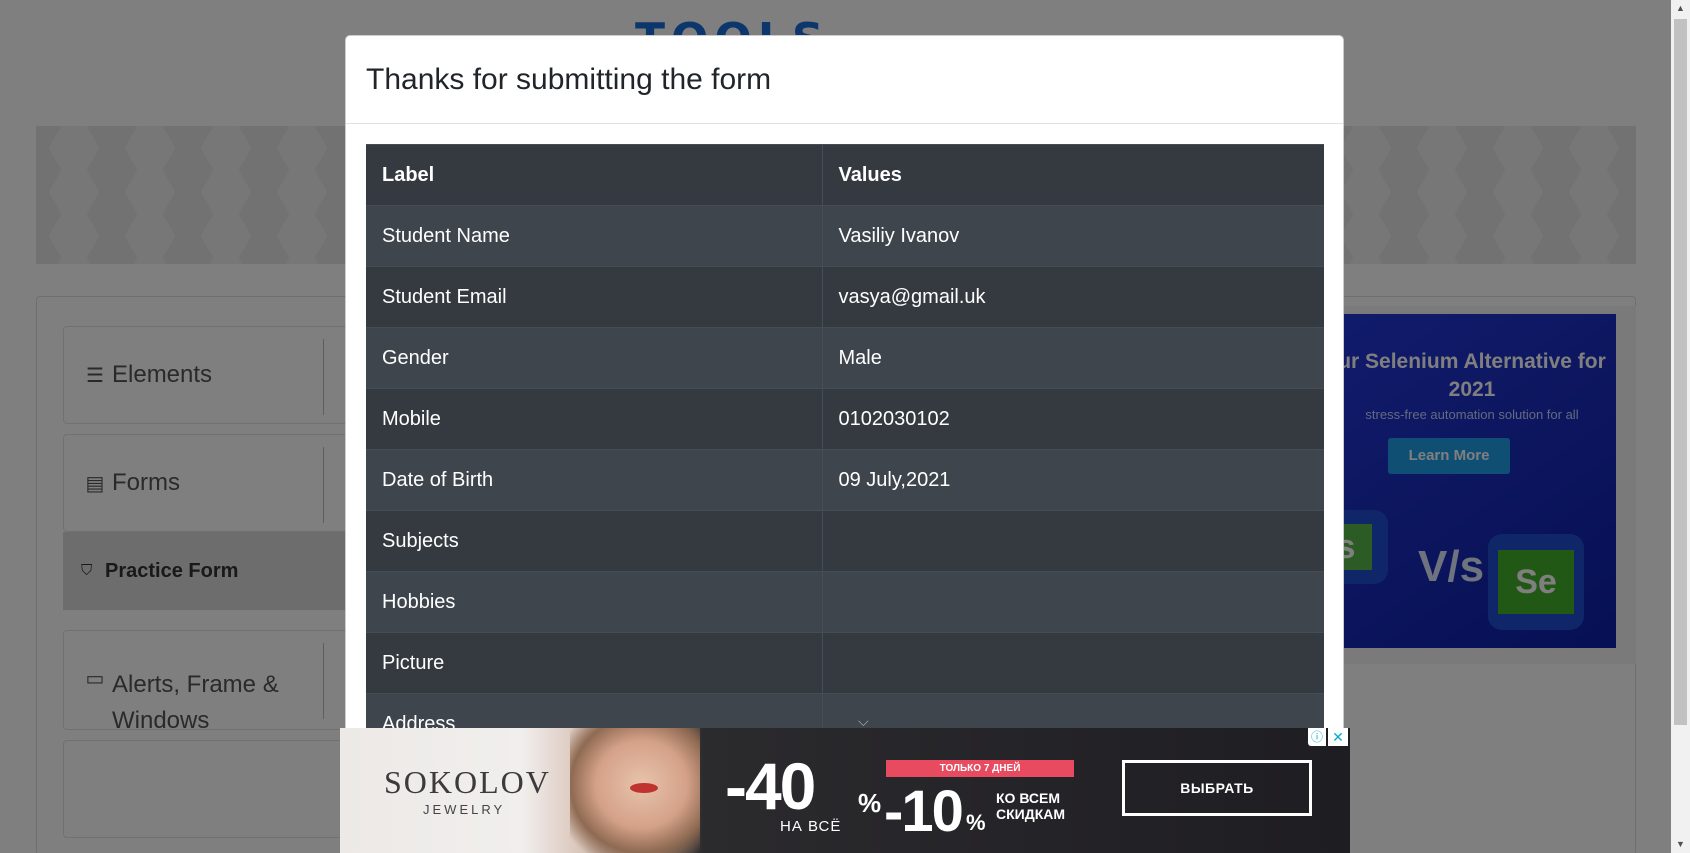  What do you see at coordinates (1073, 358) in the screenshot?
I see `row-value: Male` at bounding box center [1073, 358].